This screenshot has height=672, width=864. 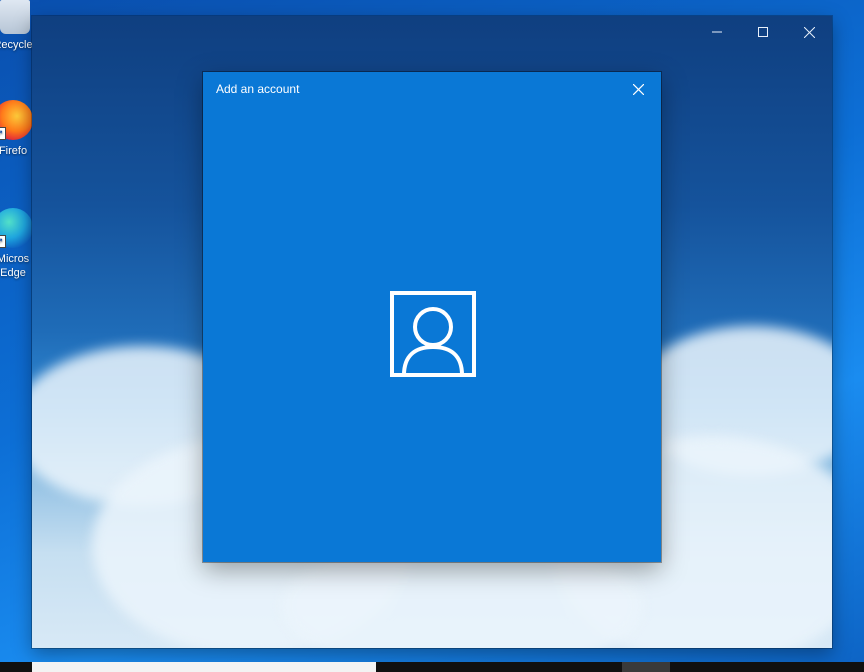 I want to click on taskbar-active-app, so click(x=646, y=667).